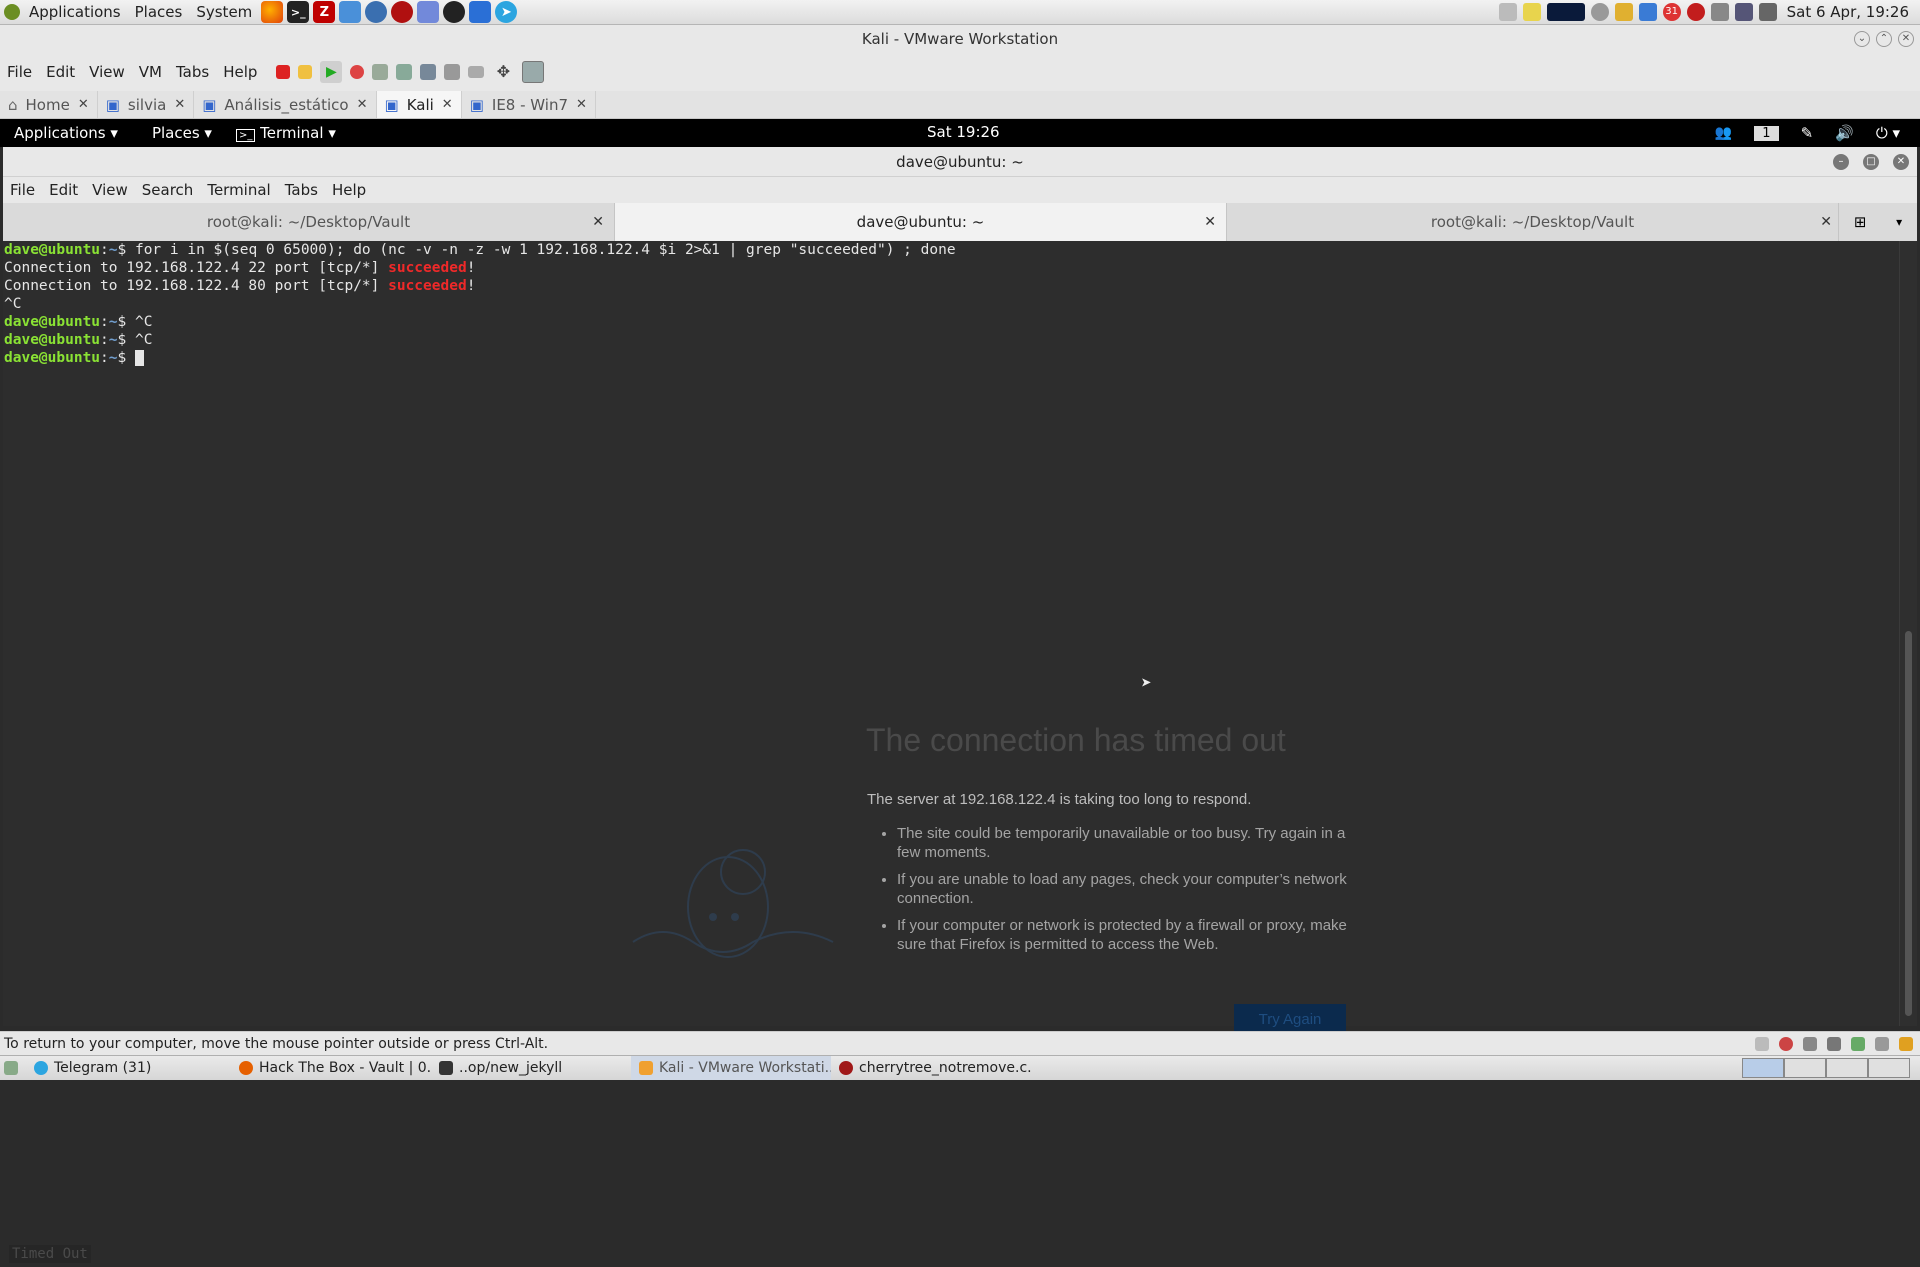 Image resolution: width=1920 pixels, height=1267 pixels. What do you see at coordinates (402, 12) in the screenshot?
I see `cherrytree-launcher-icon` at bounding box center [402, 12].